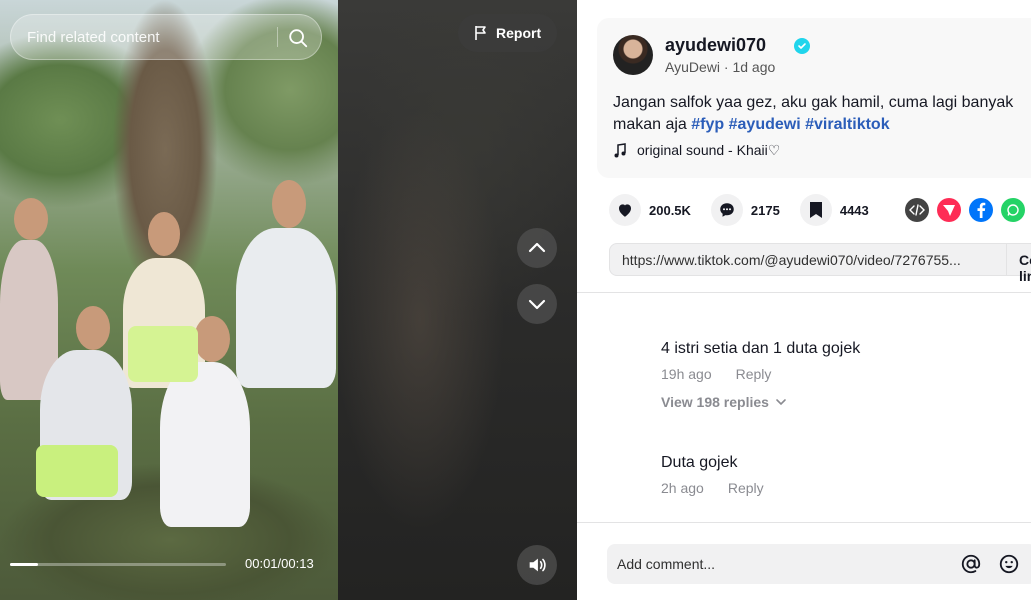  I want to click on volume-icon, so click(537, 565).